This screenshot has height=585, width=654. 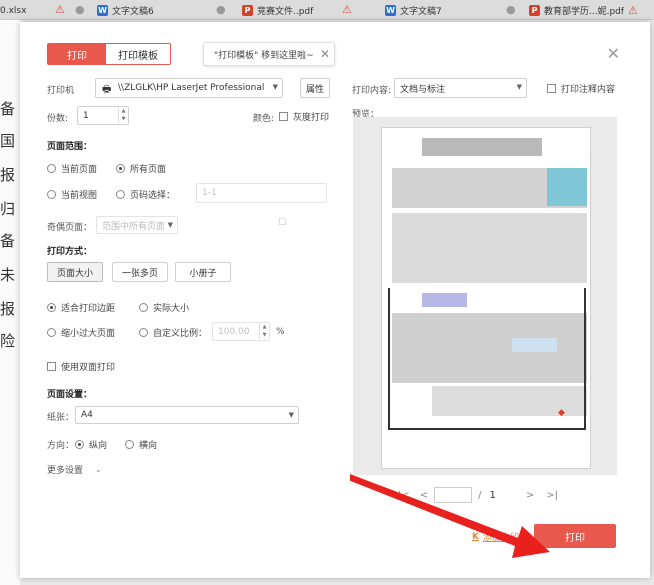 I want to click on copies-value: 1, so click(x=86, y=115).